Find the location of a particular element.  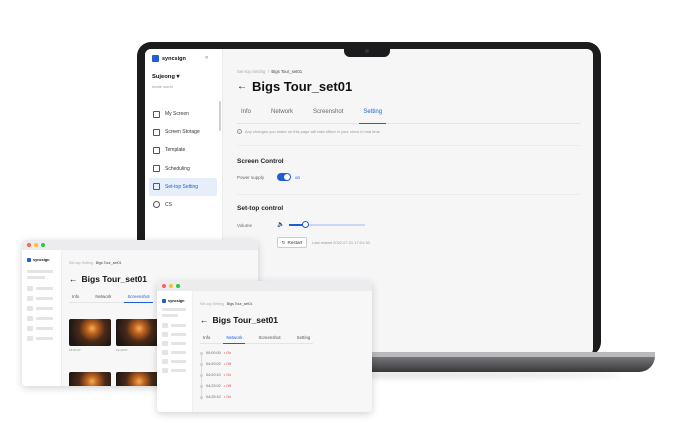

event-time: 04:20:10 is located at coordinates (213, 375).